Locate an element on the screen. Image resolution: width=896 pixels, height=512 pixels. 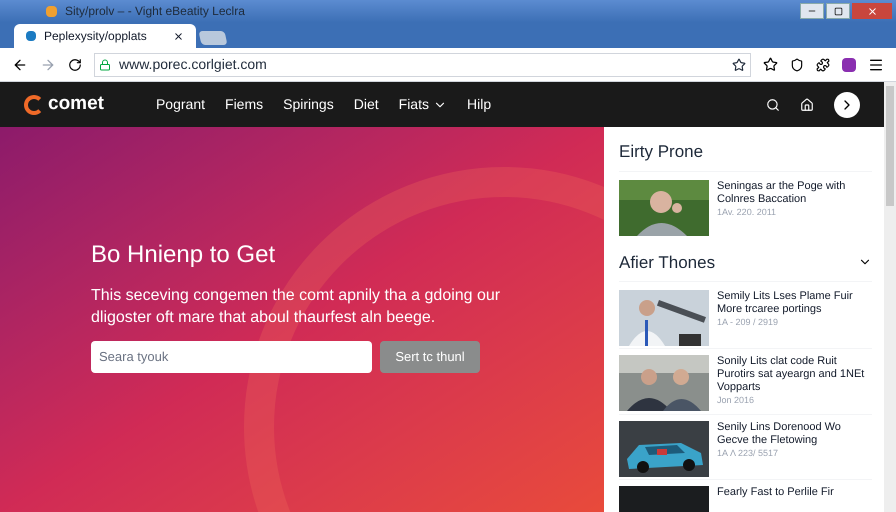
nav-link: Fiems is located at coordinates (244, 104).